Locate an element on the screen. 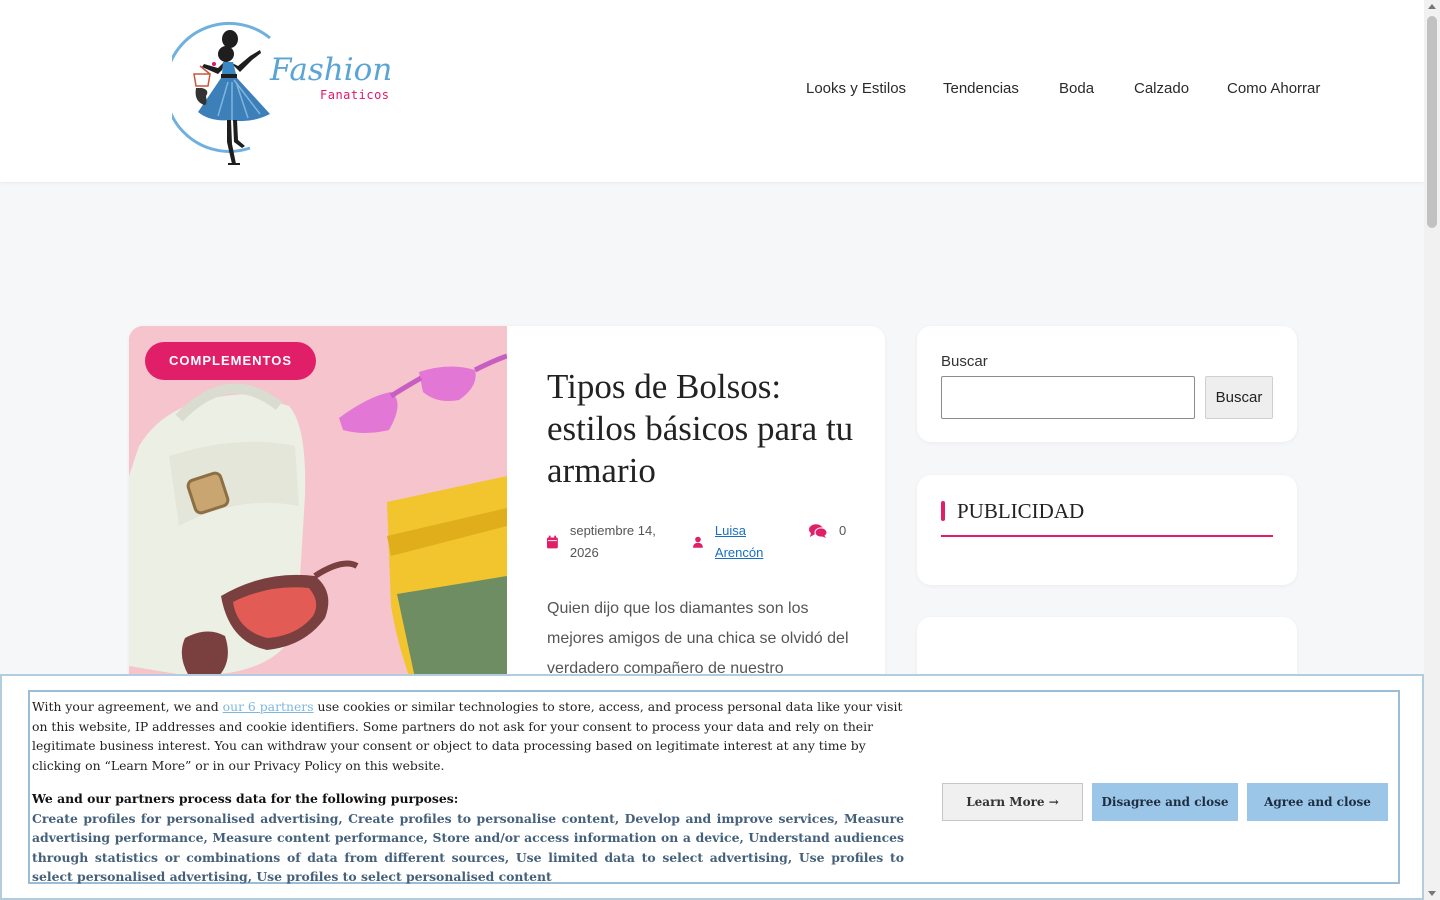 The height and width of the screenshot is (900, 1440). disagree-close-button: Disagree and close is located at coordinates (1165, 802).